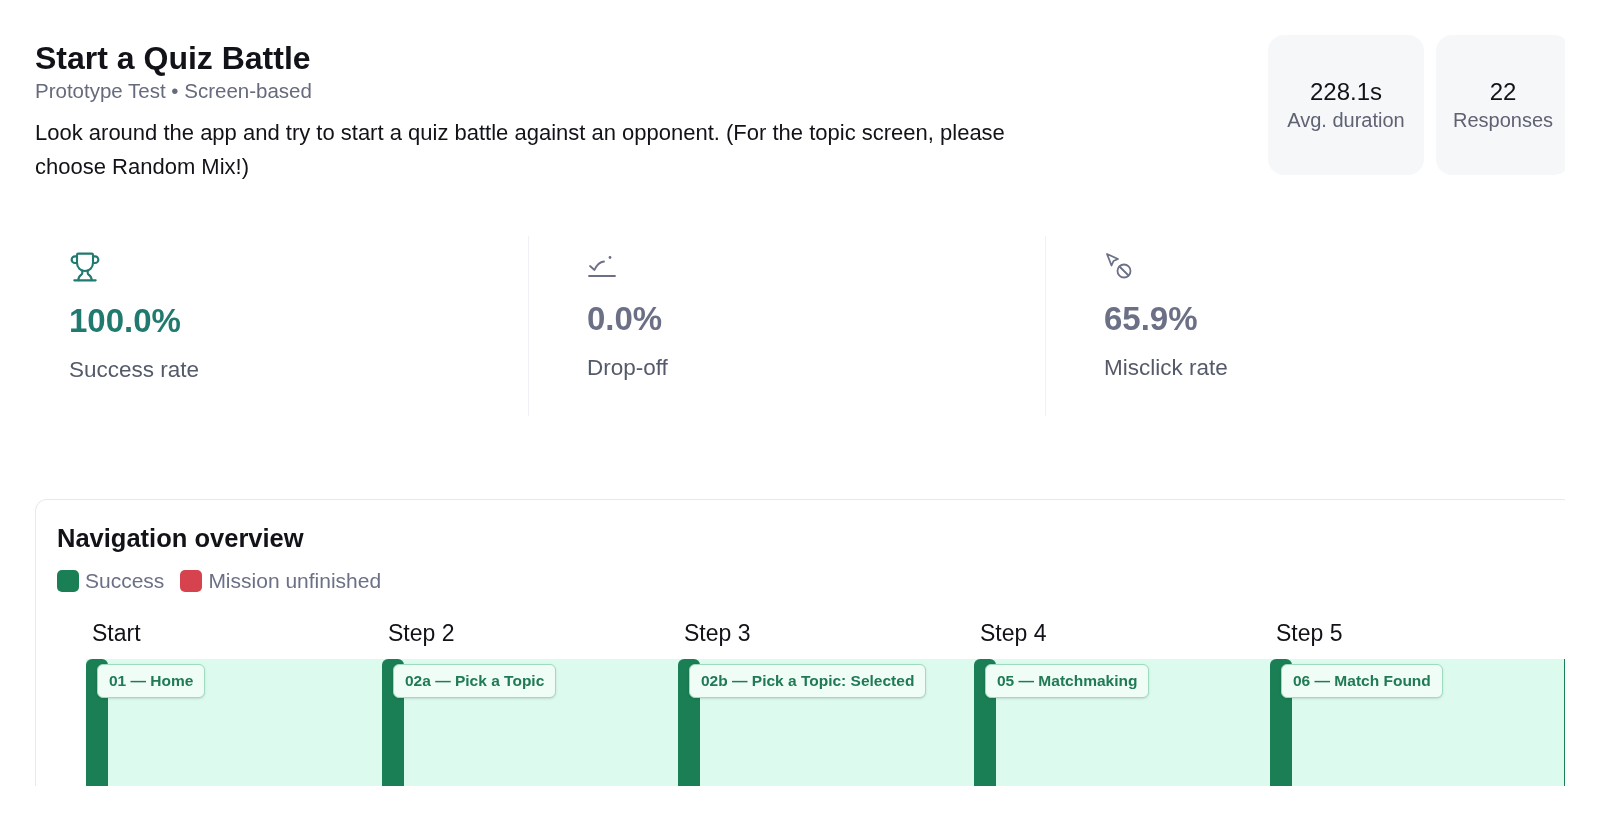  I want to click on step-label: Step 5, so click(1309, 633).